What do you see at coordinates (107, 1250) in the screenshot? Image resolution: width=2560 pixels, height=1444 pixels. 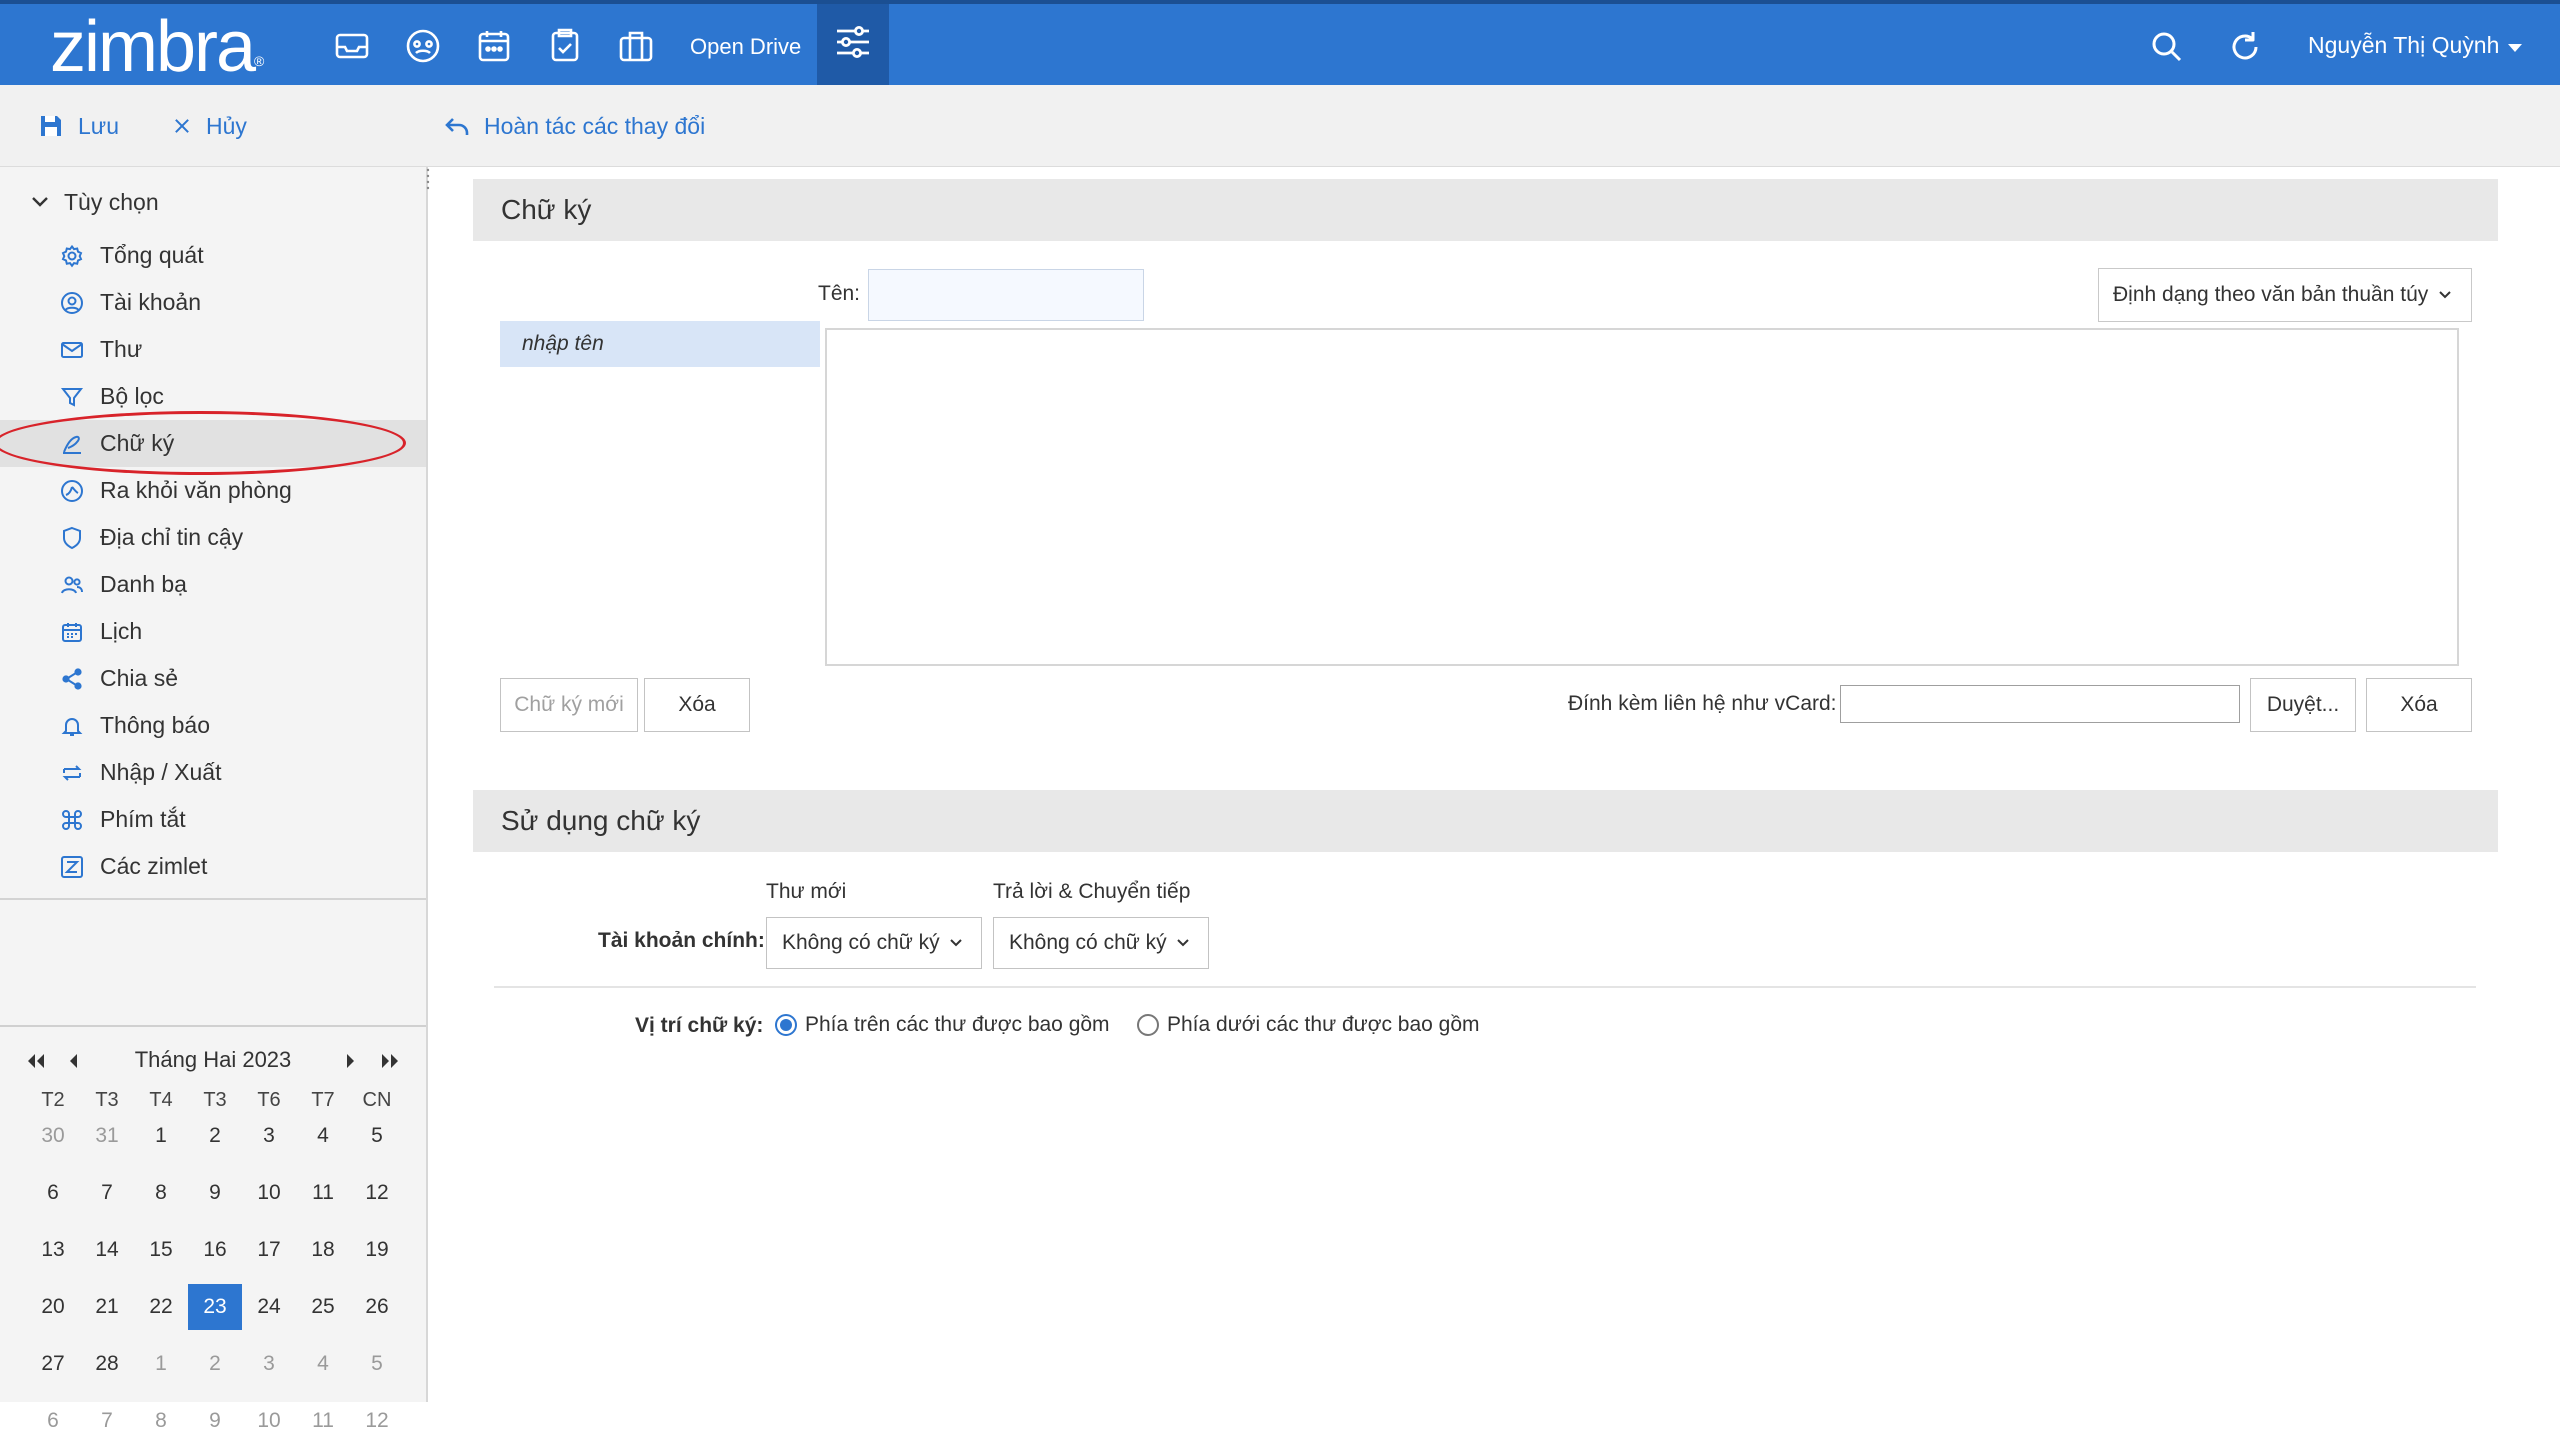 I see `calendar-day: 14` at bounding box center [107, 1250].